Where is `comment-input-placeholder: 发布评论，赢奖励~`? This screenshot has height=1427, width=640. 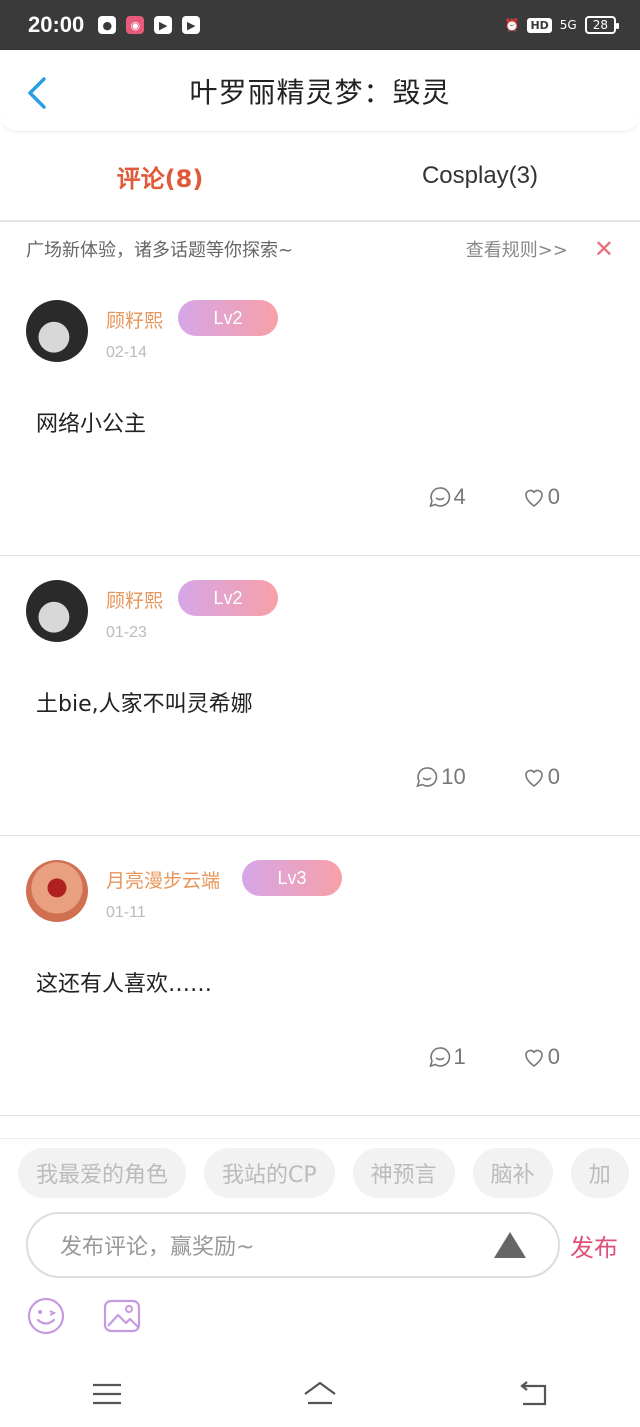 comment-input-placeholder: 发布评论，赢奖励~ is located at coordinates (157, 1247).